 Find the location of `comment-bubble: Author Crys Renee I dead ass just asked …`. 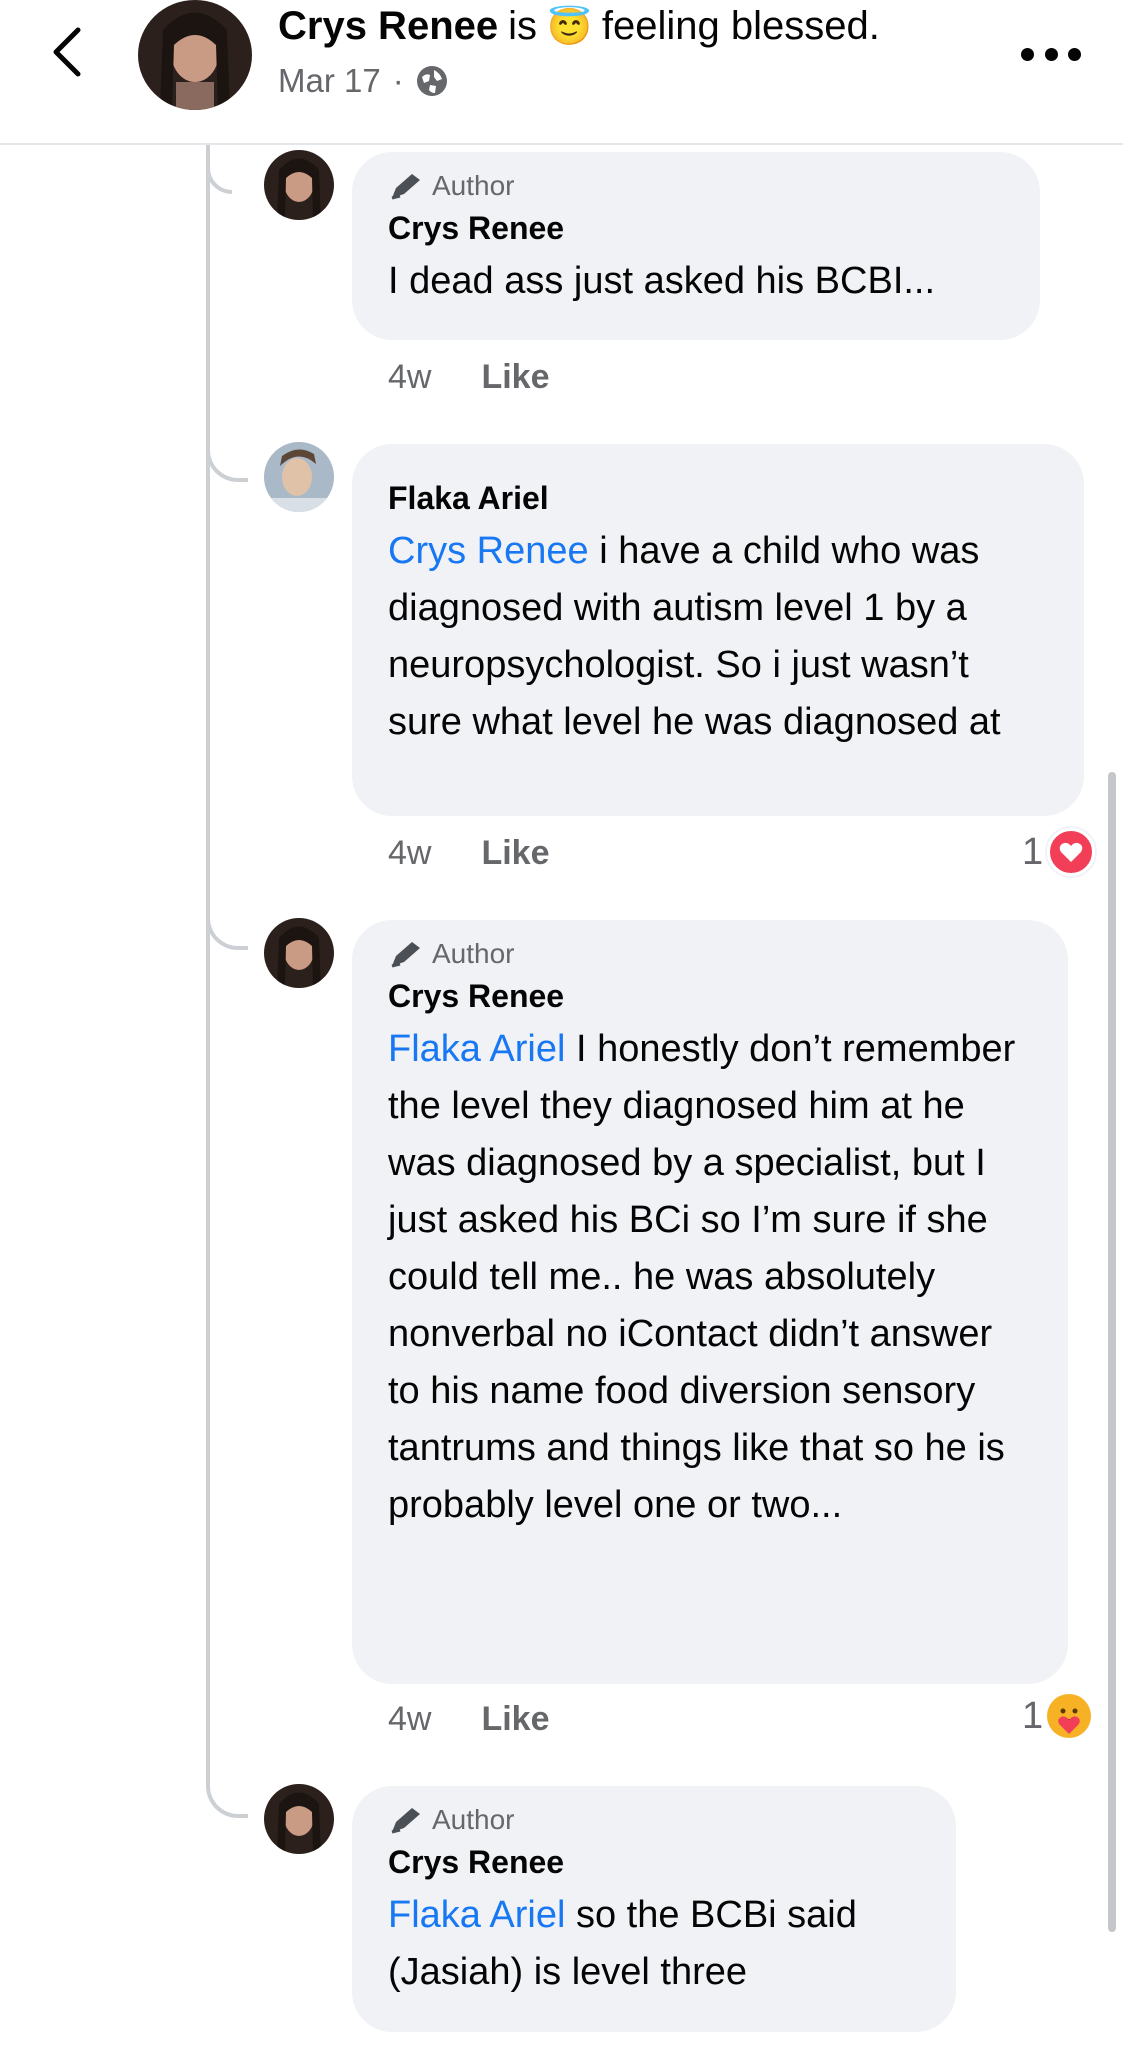

comment-bubble: Author Crys Renee I dead ass just asked … is located at coordinates (696, 246).